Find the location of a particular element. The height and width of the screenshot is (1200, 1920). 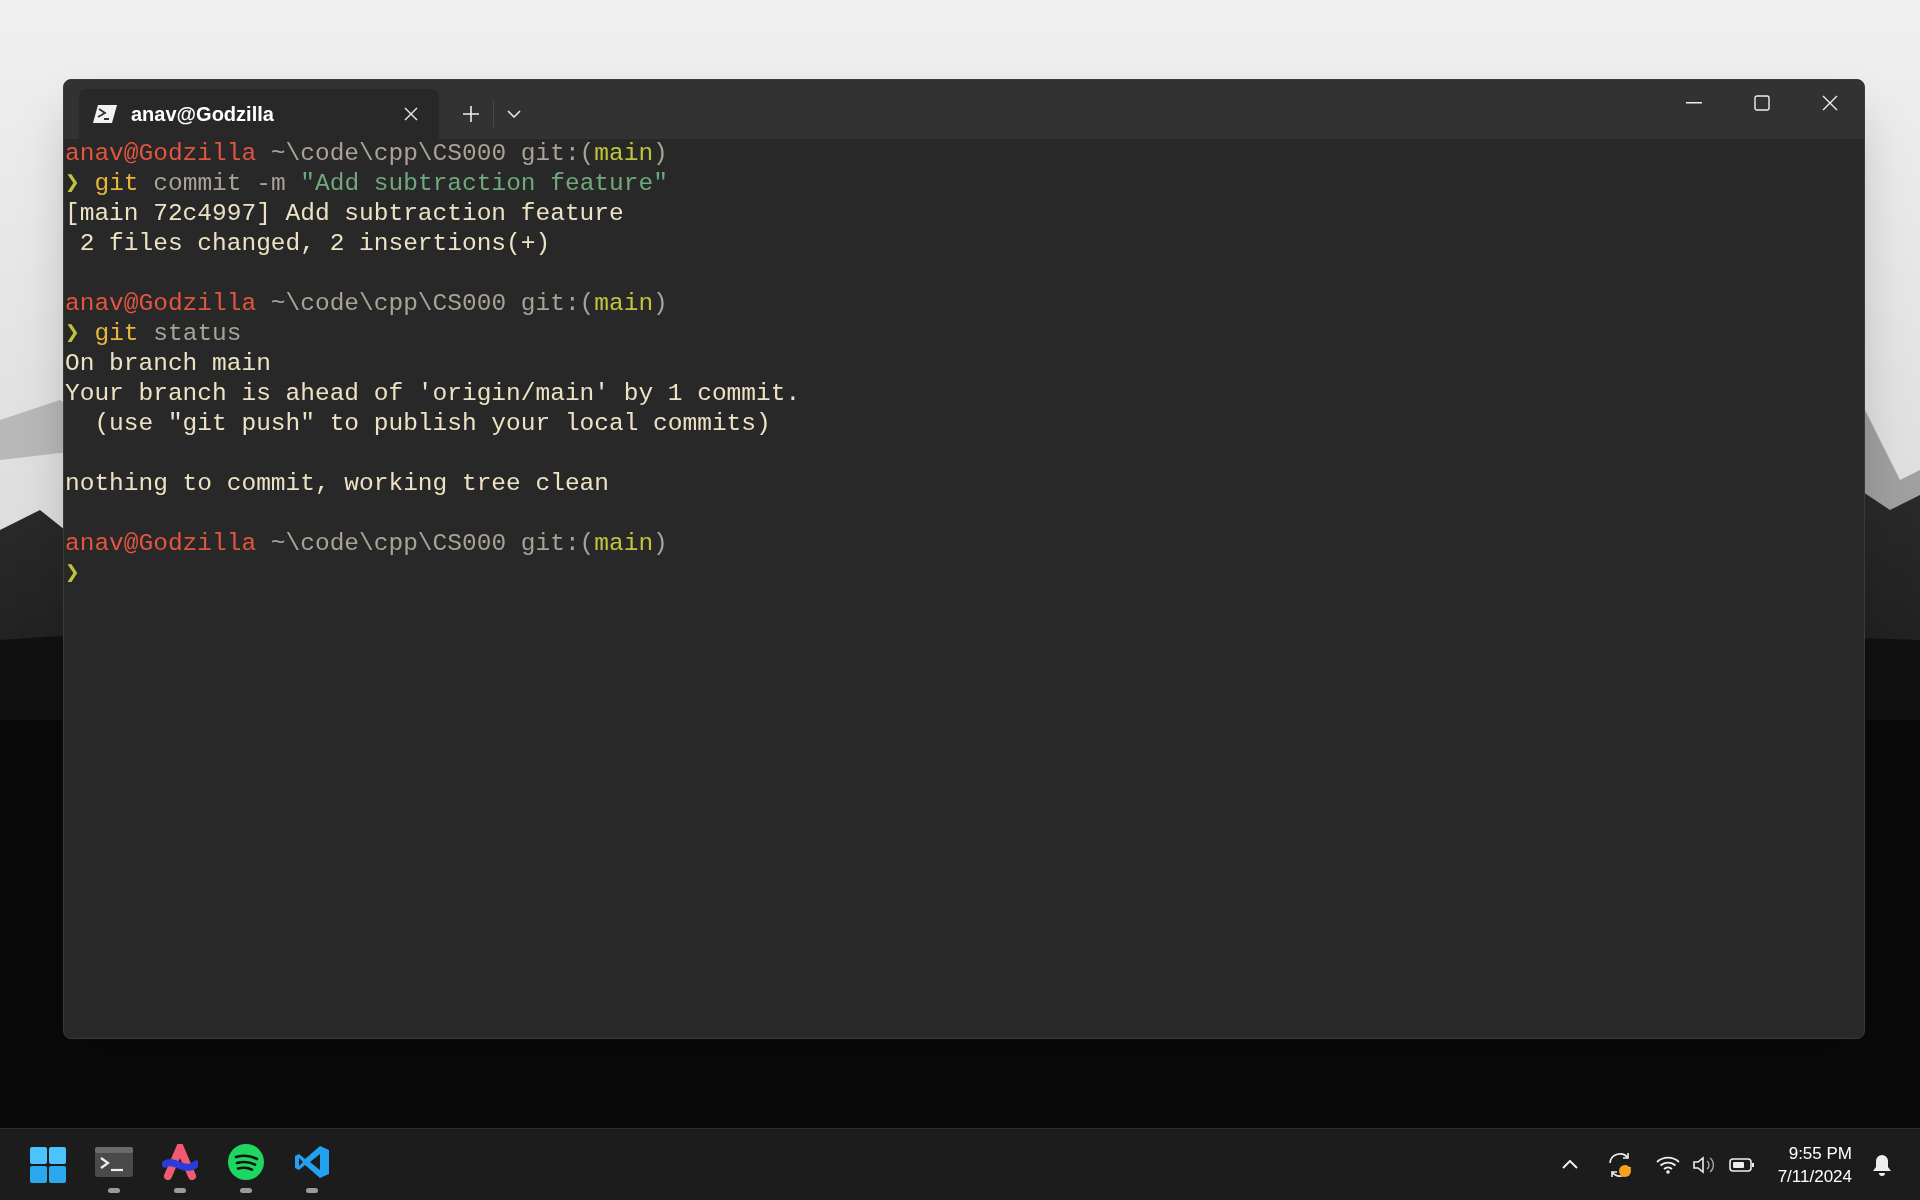

minimize-icon is located at coordinates (1694, 102).